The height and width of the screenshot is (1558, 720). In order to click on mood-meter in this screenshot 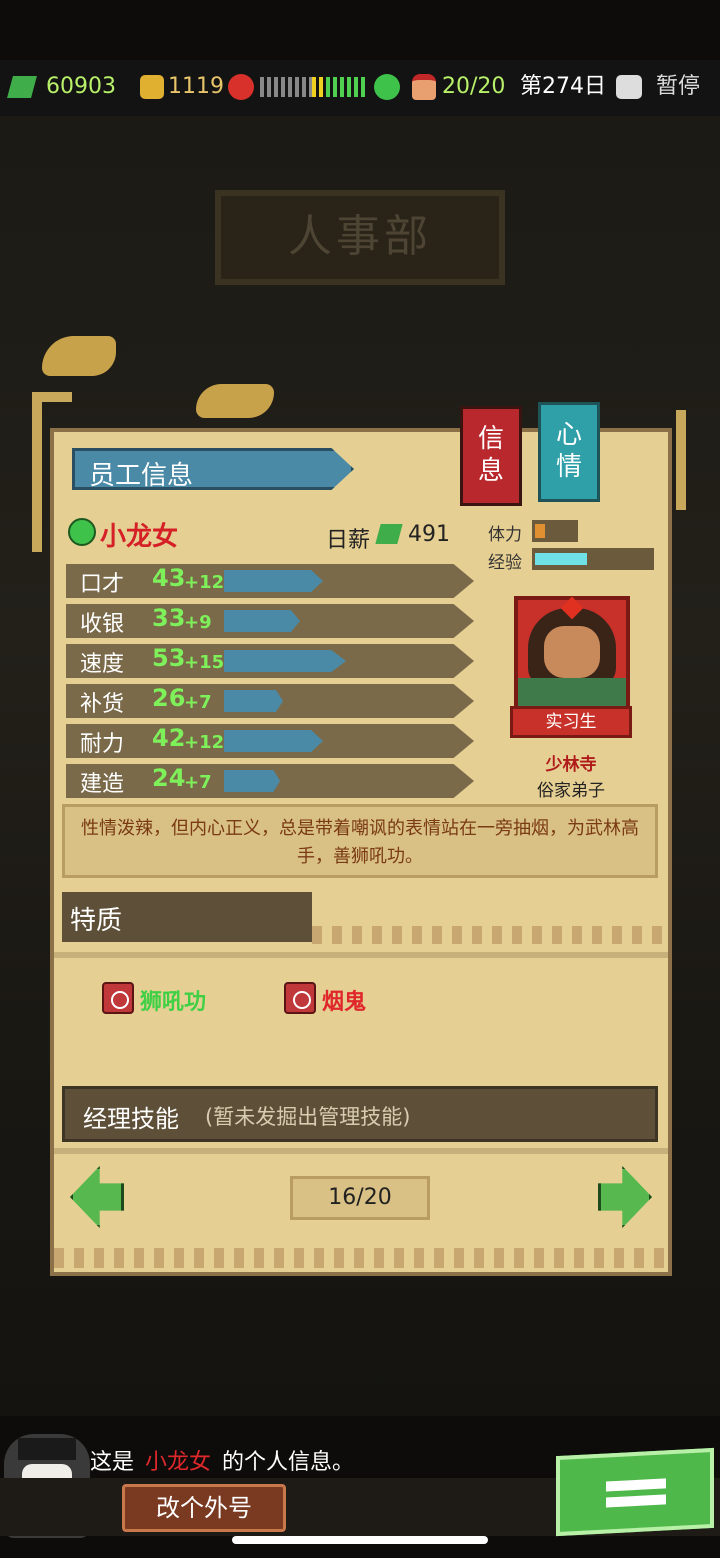, I will do `click(314, 87)`.